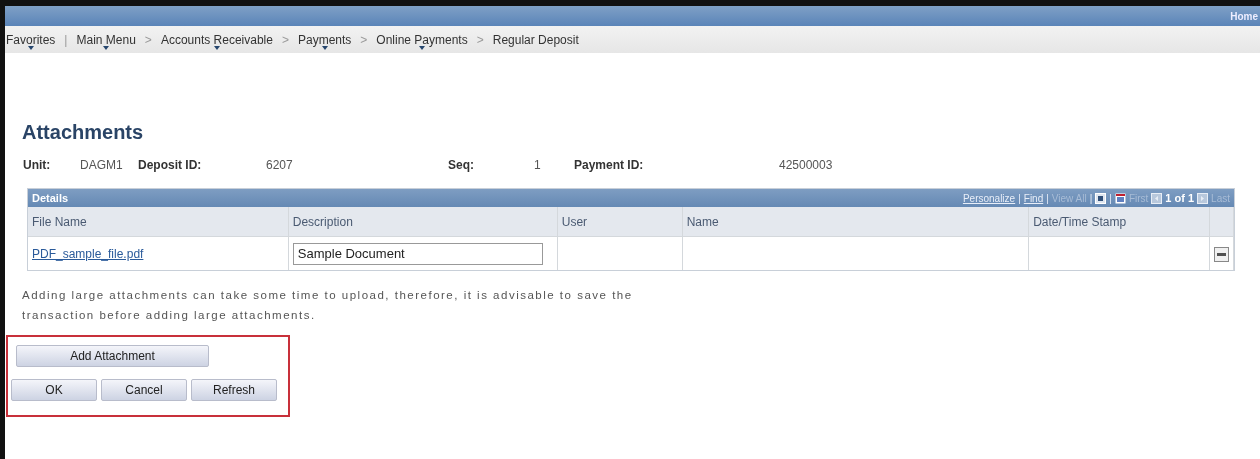 The width and height of the screenshot is (1260, 459). Describe the element at coordinates (1180, 198) in the screenshot. I see `row-count: 1 of 1` at that location.